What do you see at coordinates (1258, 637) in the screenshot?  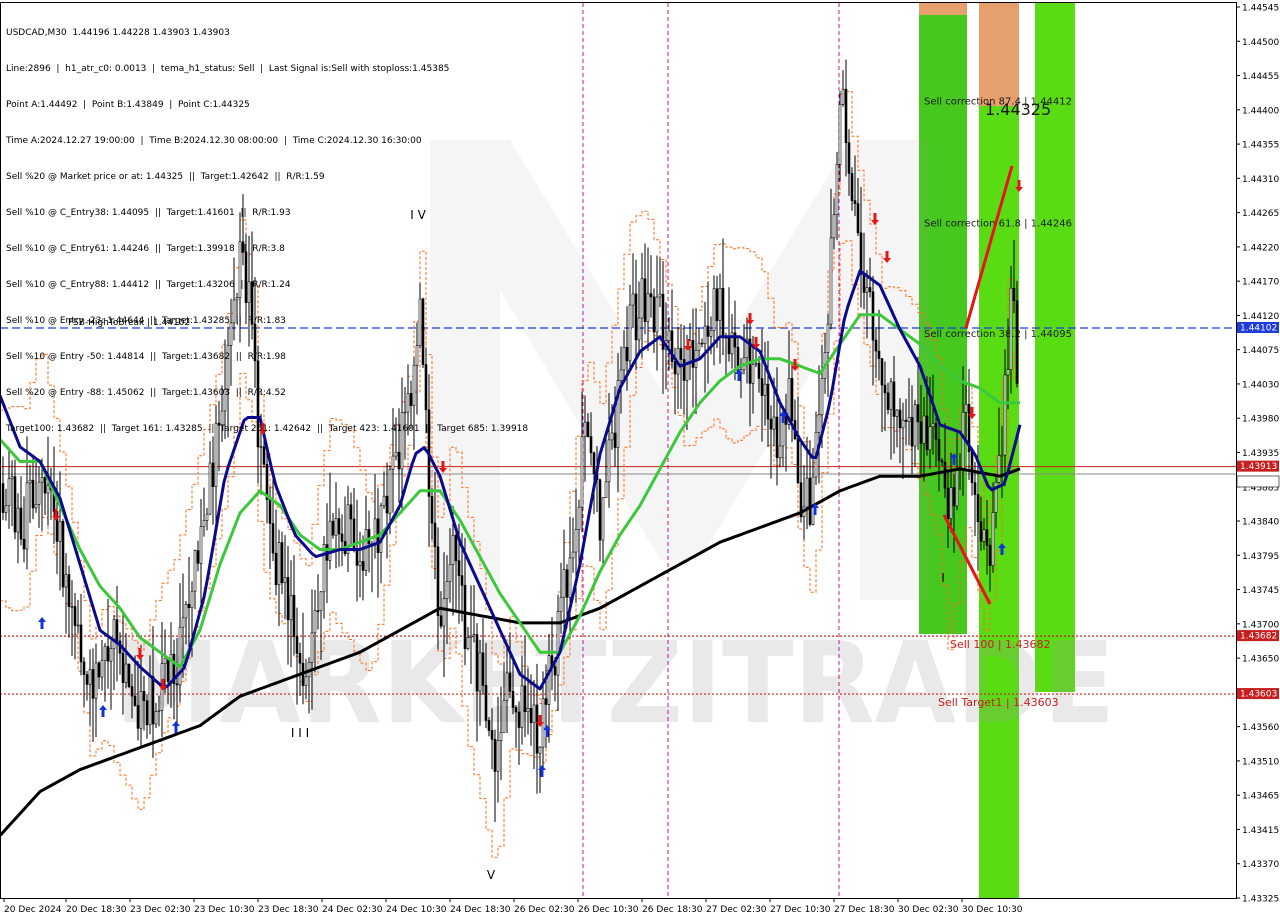 I see `price-tag-label: 1.43682` at bounding box center [1258, 637].